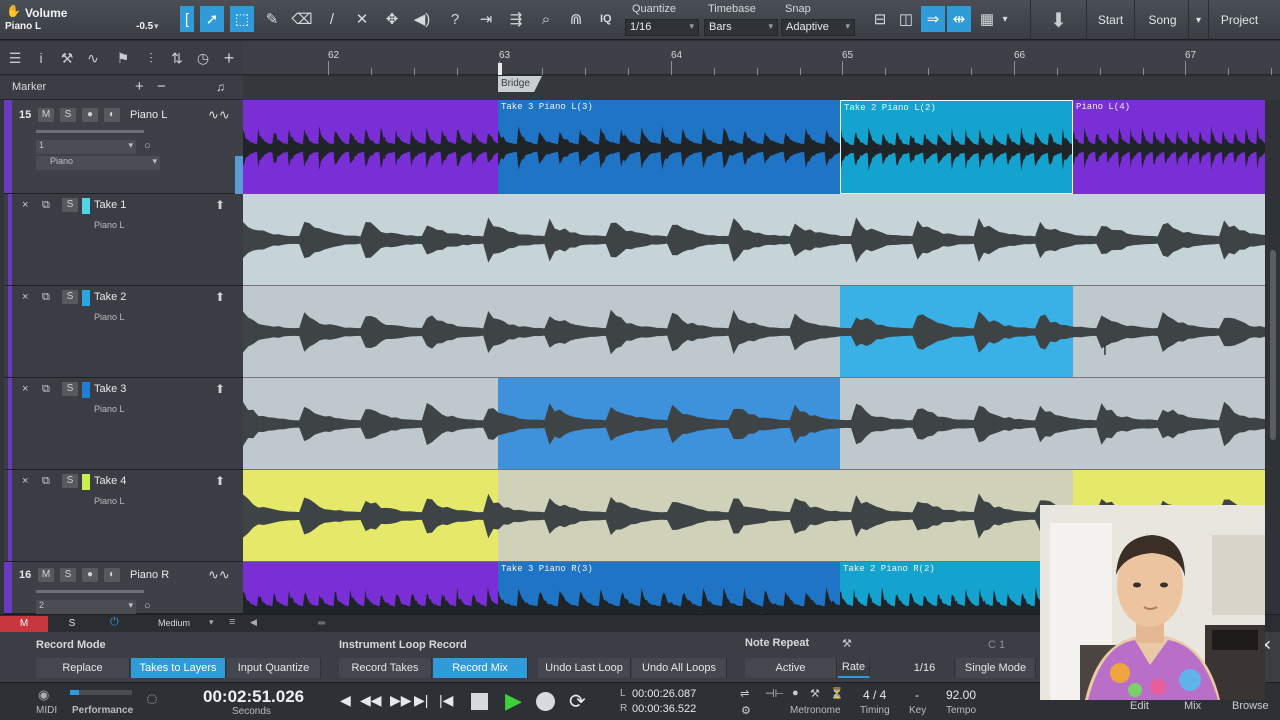 The height and width of the screenshot is (720, 1280). Describe the element at coordinates (212, 19) in the screenshot. I see `arrow-tool-icon: ➚` at that location.